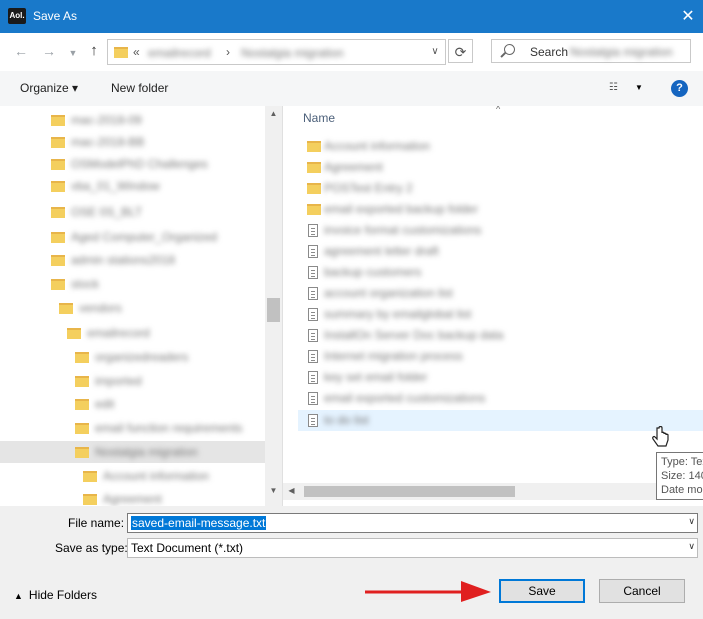 The width and height of the screenshot is (703, 619). Describe the element at coordinates (49, 88) in the screenshot. I see `organize-button: Organize ▾` at that location.